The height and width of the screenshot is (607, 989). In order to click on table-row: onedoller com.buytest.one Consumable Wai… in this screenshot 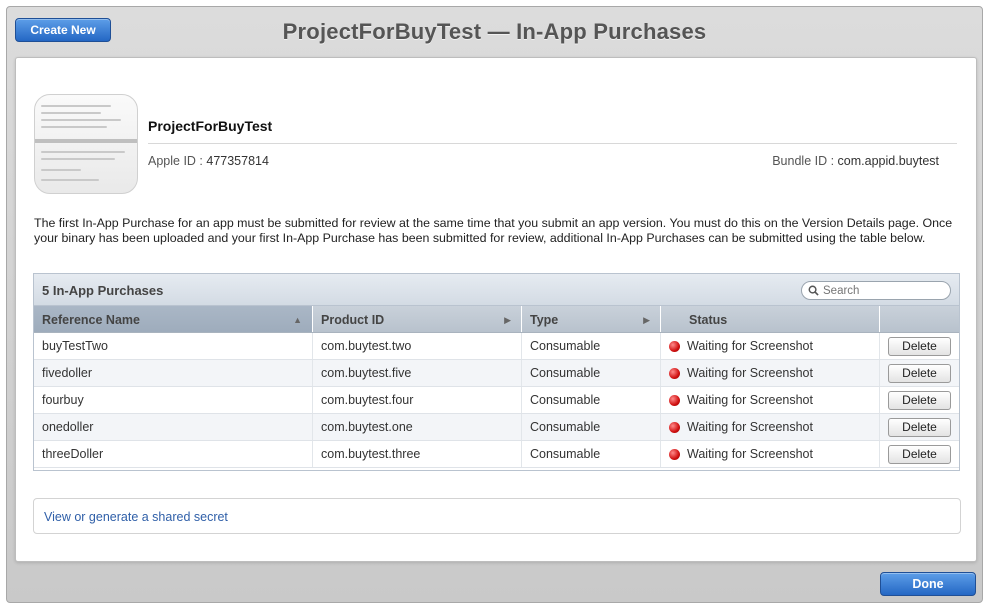, I will do `click(496, 427)`.